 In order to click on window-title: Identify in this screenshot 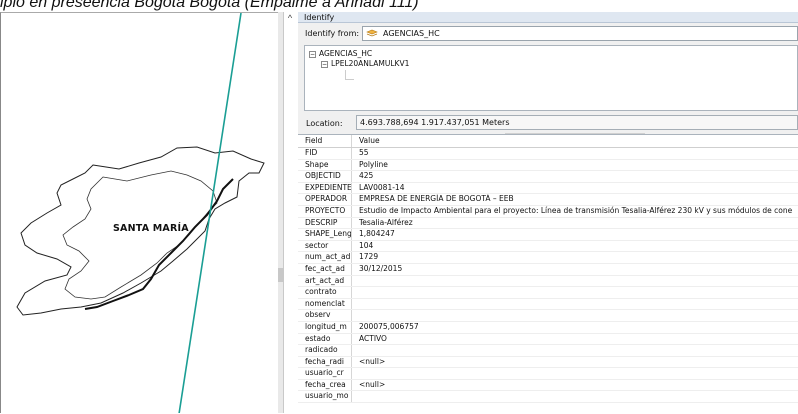, I will do `click(548, 17)`.